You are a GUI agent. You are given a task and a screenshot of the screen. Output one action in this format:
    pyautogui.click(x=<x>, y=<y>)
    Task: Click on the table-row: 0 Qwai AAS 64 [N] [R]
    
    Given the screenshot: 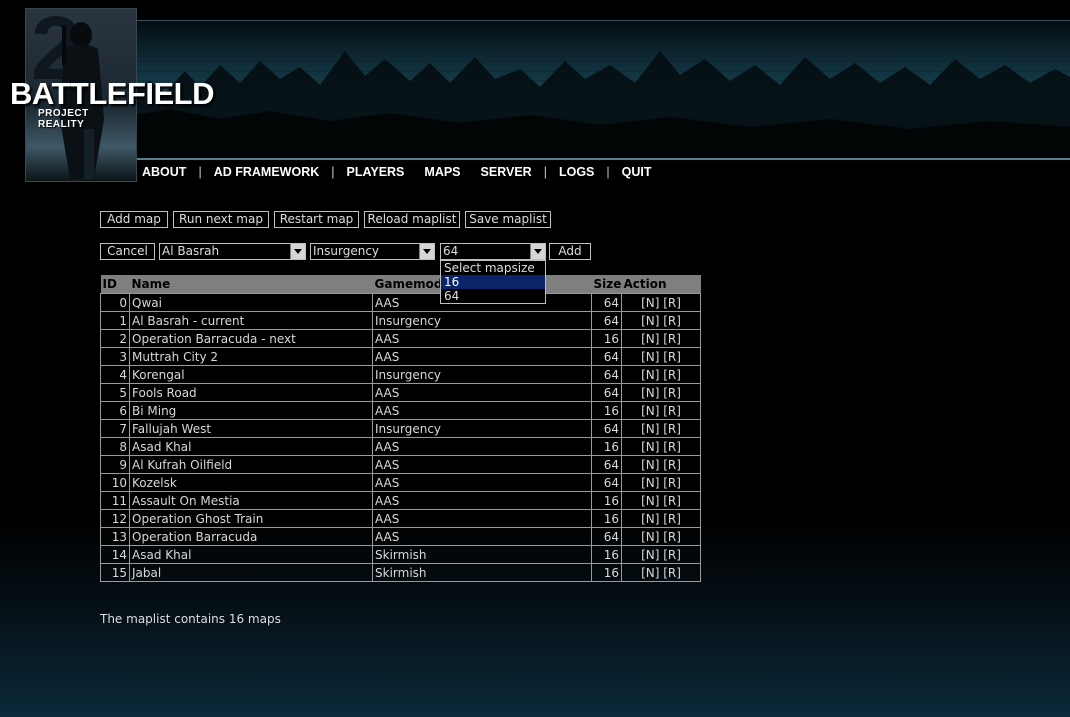 What is the action you would take?
    pyautogui.click(x=400, y=302)
    